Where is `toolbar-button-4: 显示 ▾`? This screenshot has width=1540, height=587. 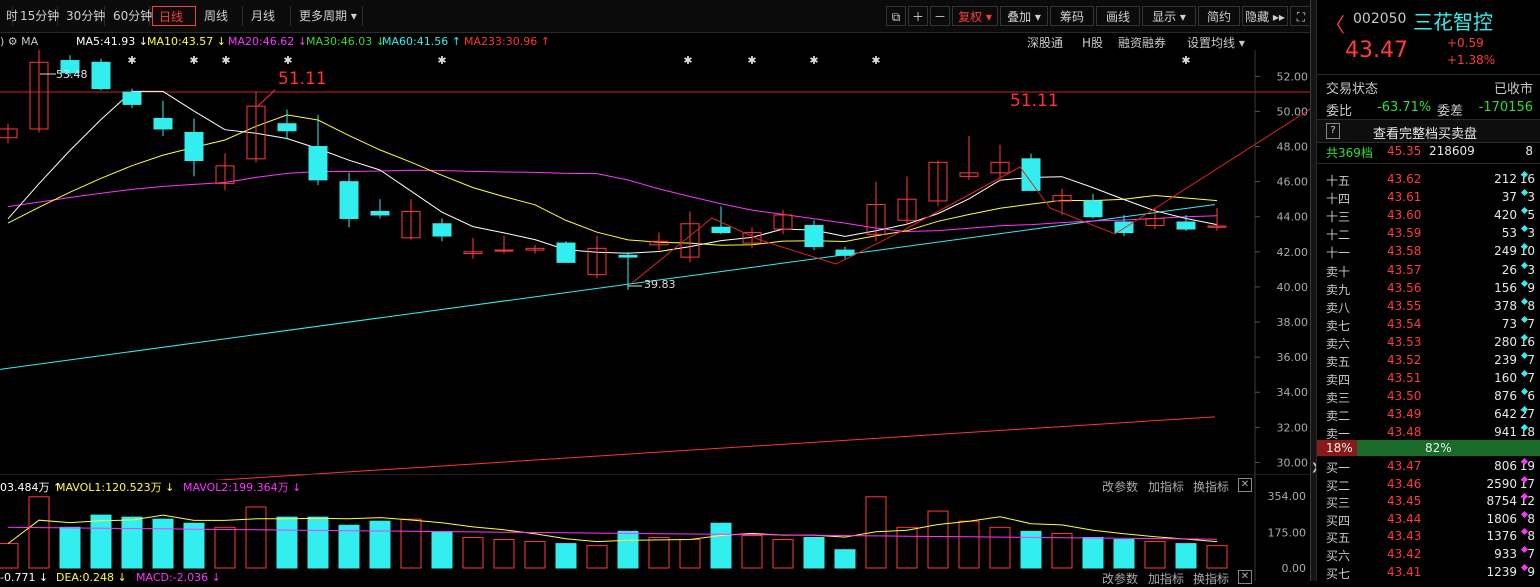
toolbar-button-4: 显示 ▾ is located at coordinates (1169, 16).